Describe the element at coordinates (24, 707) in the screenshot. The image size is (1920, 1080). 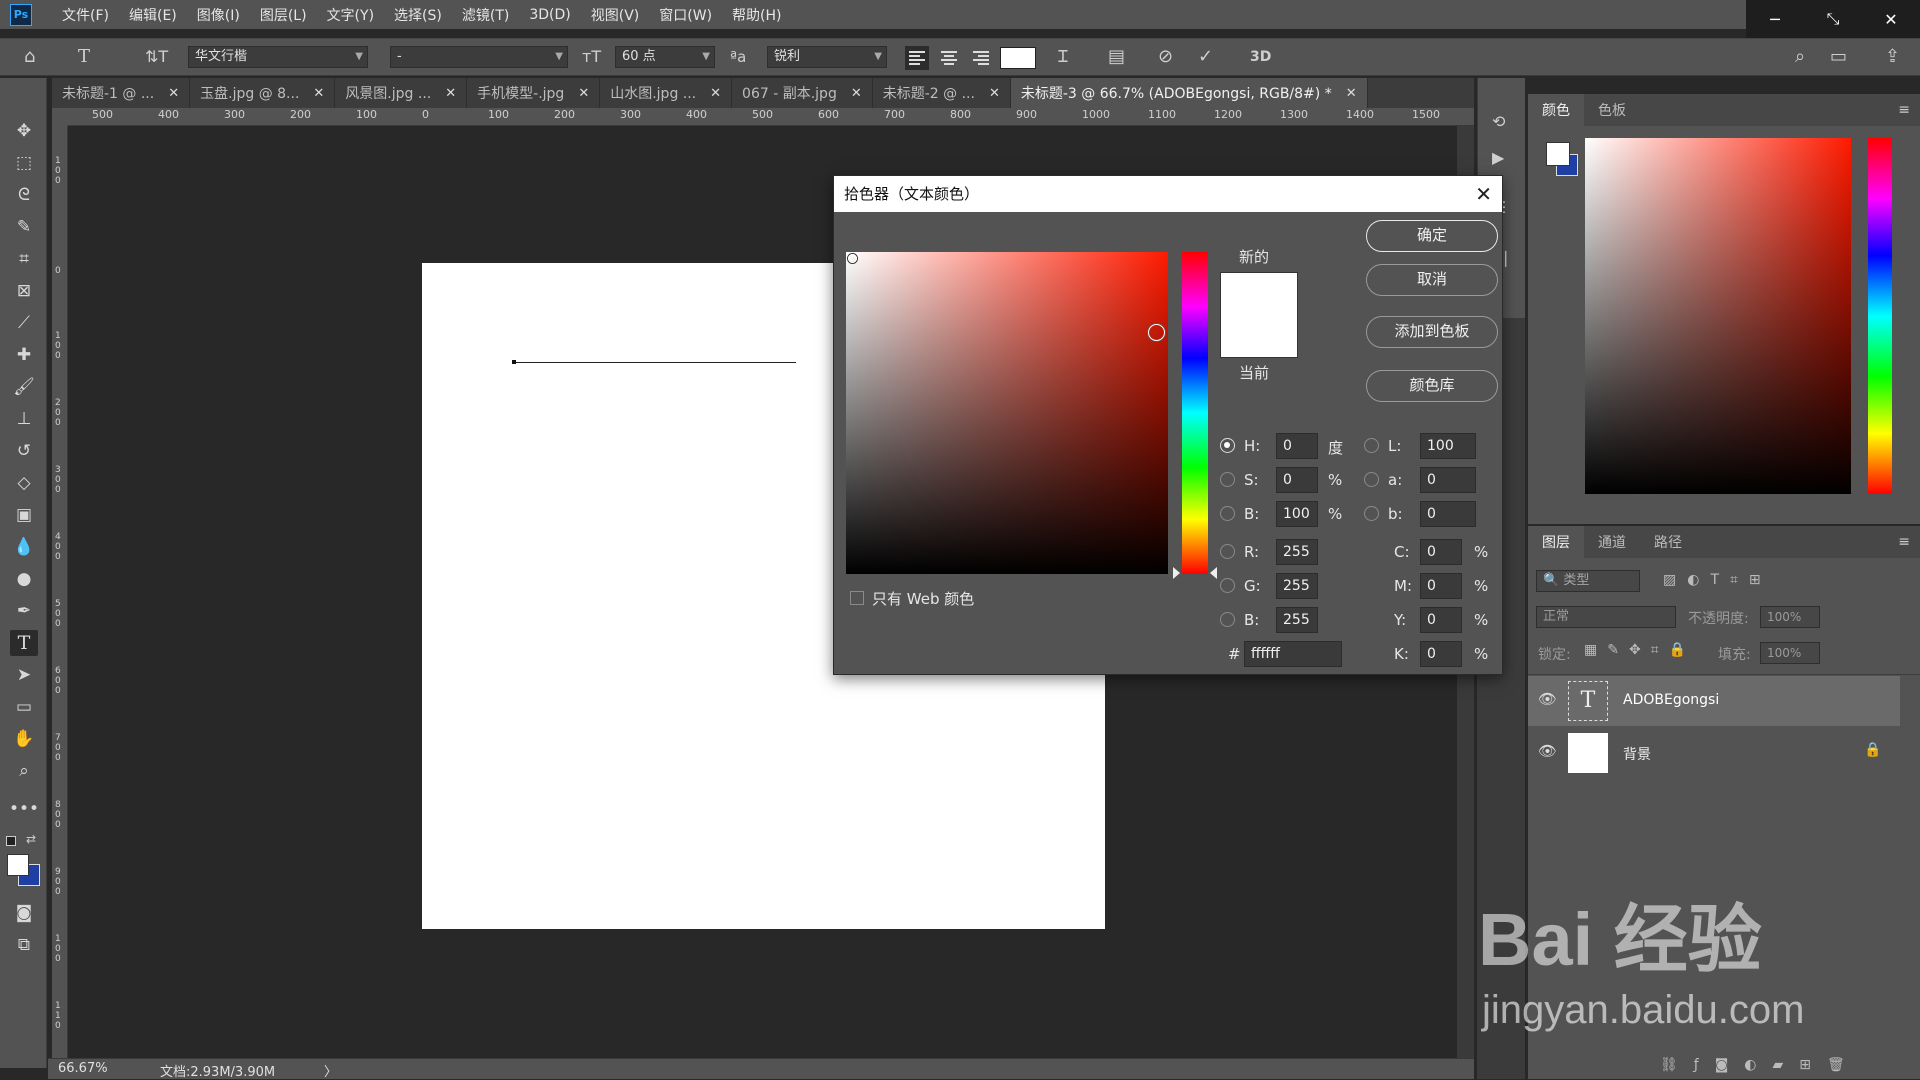
I see `rectangle-tool-icon: ▭` at that location.